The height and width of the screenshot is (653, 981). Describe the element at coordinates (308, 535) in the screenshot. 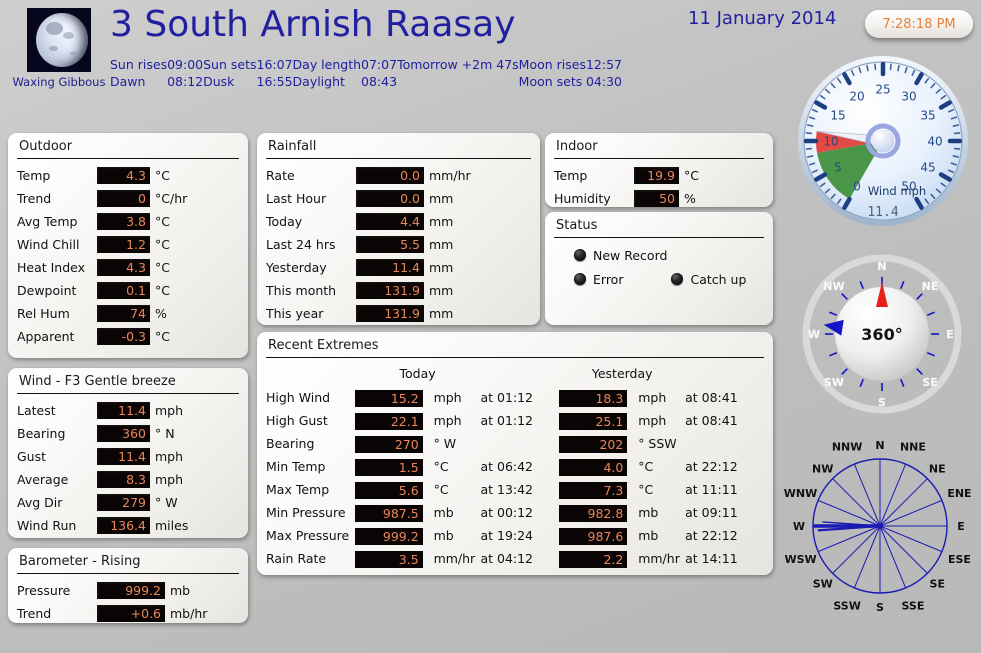

I see `extremes-row-label: Max Pressure` at that location.